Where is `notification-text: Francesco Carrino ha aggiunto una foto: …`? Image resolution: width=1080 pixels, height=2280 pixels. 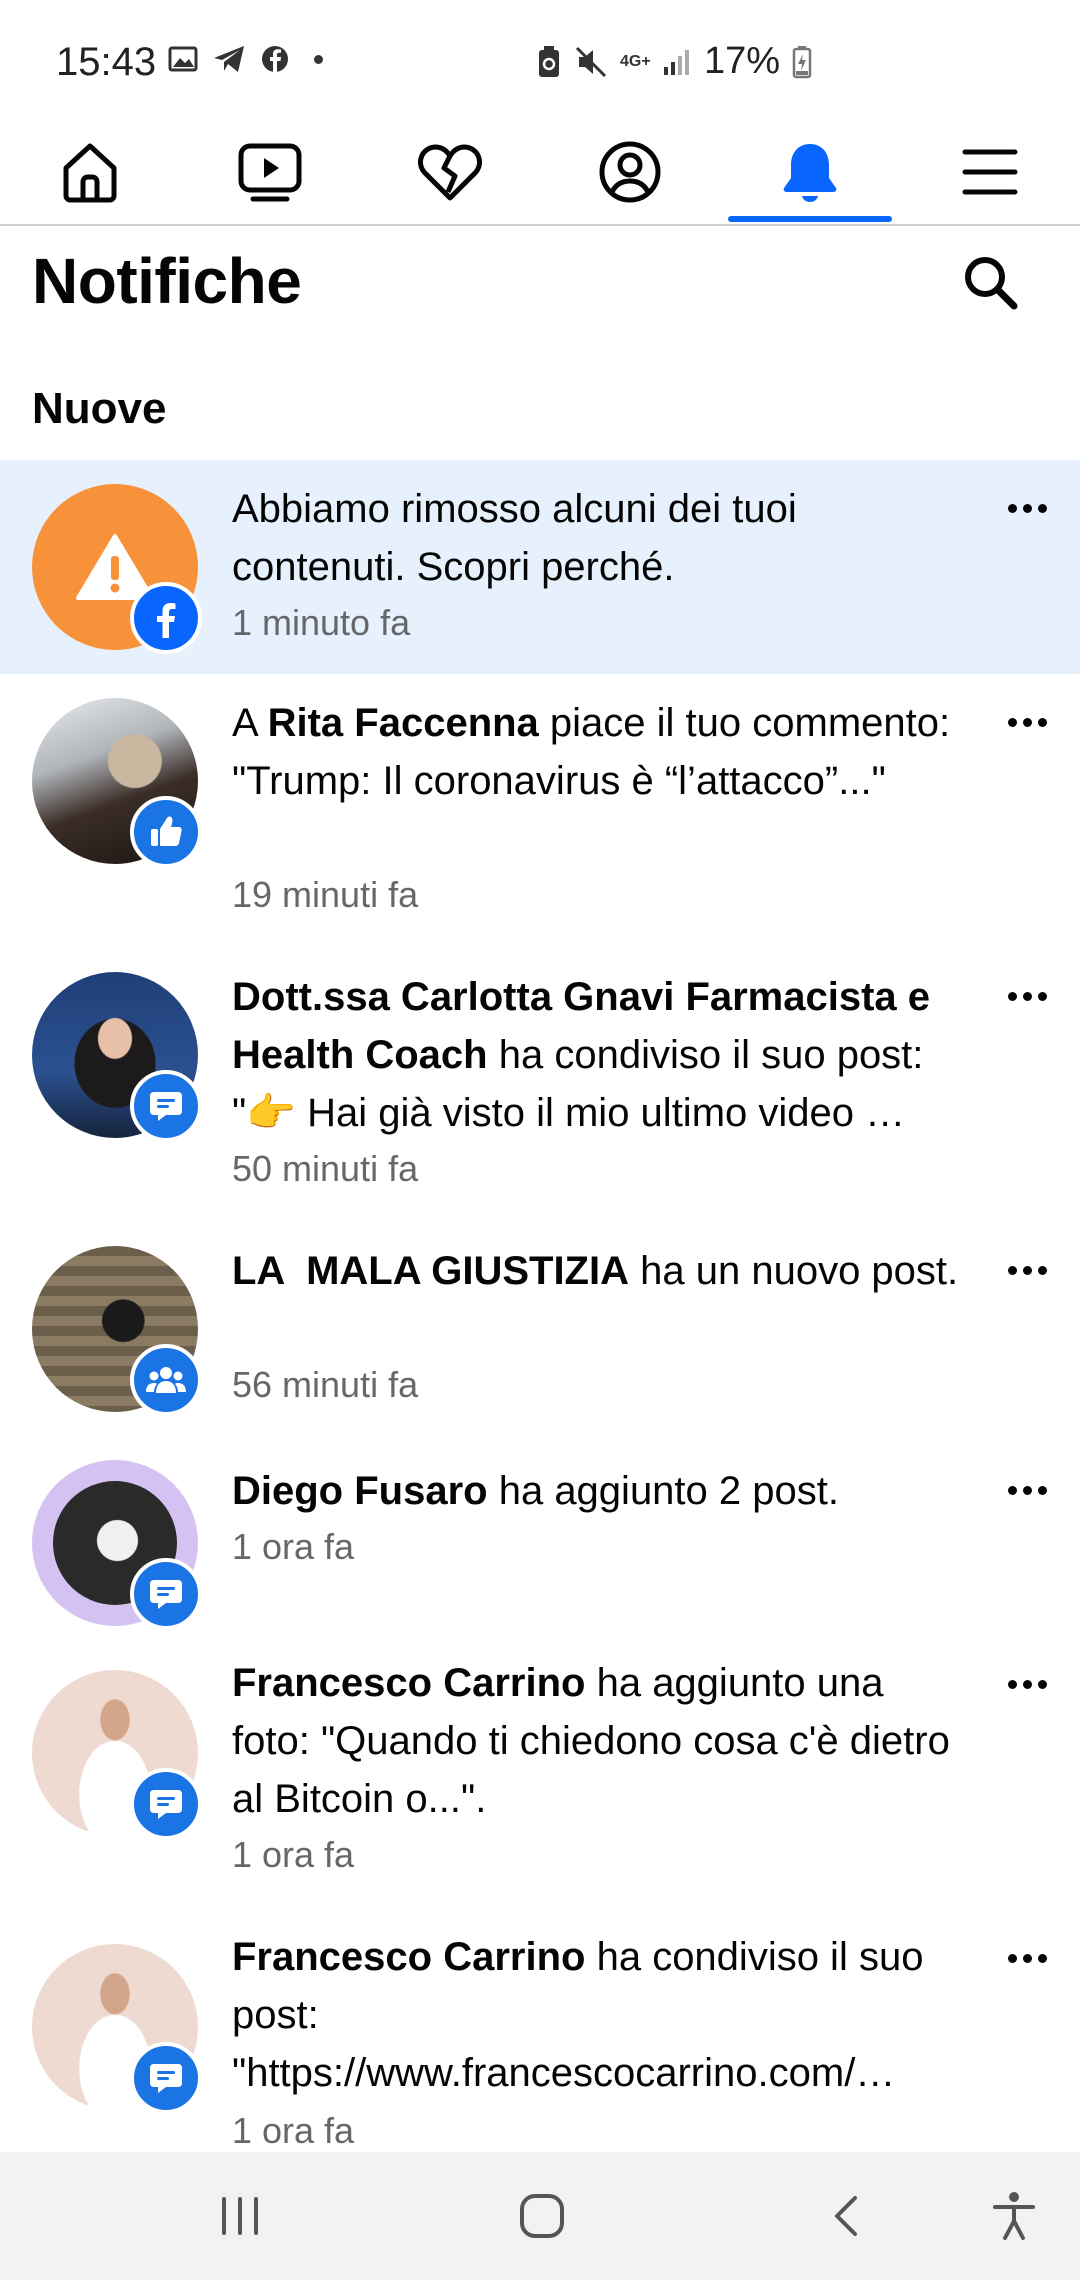
notification-text: Francesco Carrino ha aggiunto una foto: … is located at coordinates (602, 1741).